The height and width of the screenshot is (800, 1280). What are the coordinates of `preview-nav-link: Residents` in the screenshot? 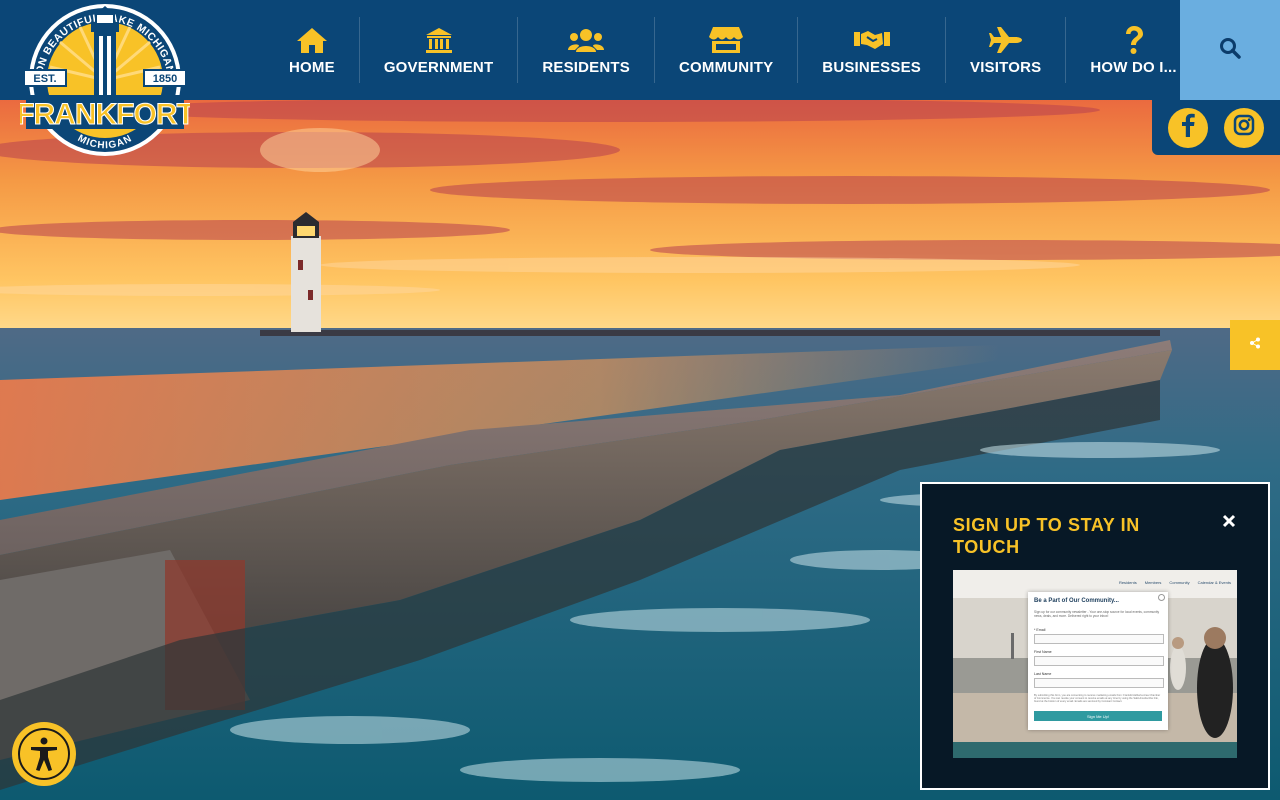 It's located at (1127, 582).